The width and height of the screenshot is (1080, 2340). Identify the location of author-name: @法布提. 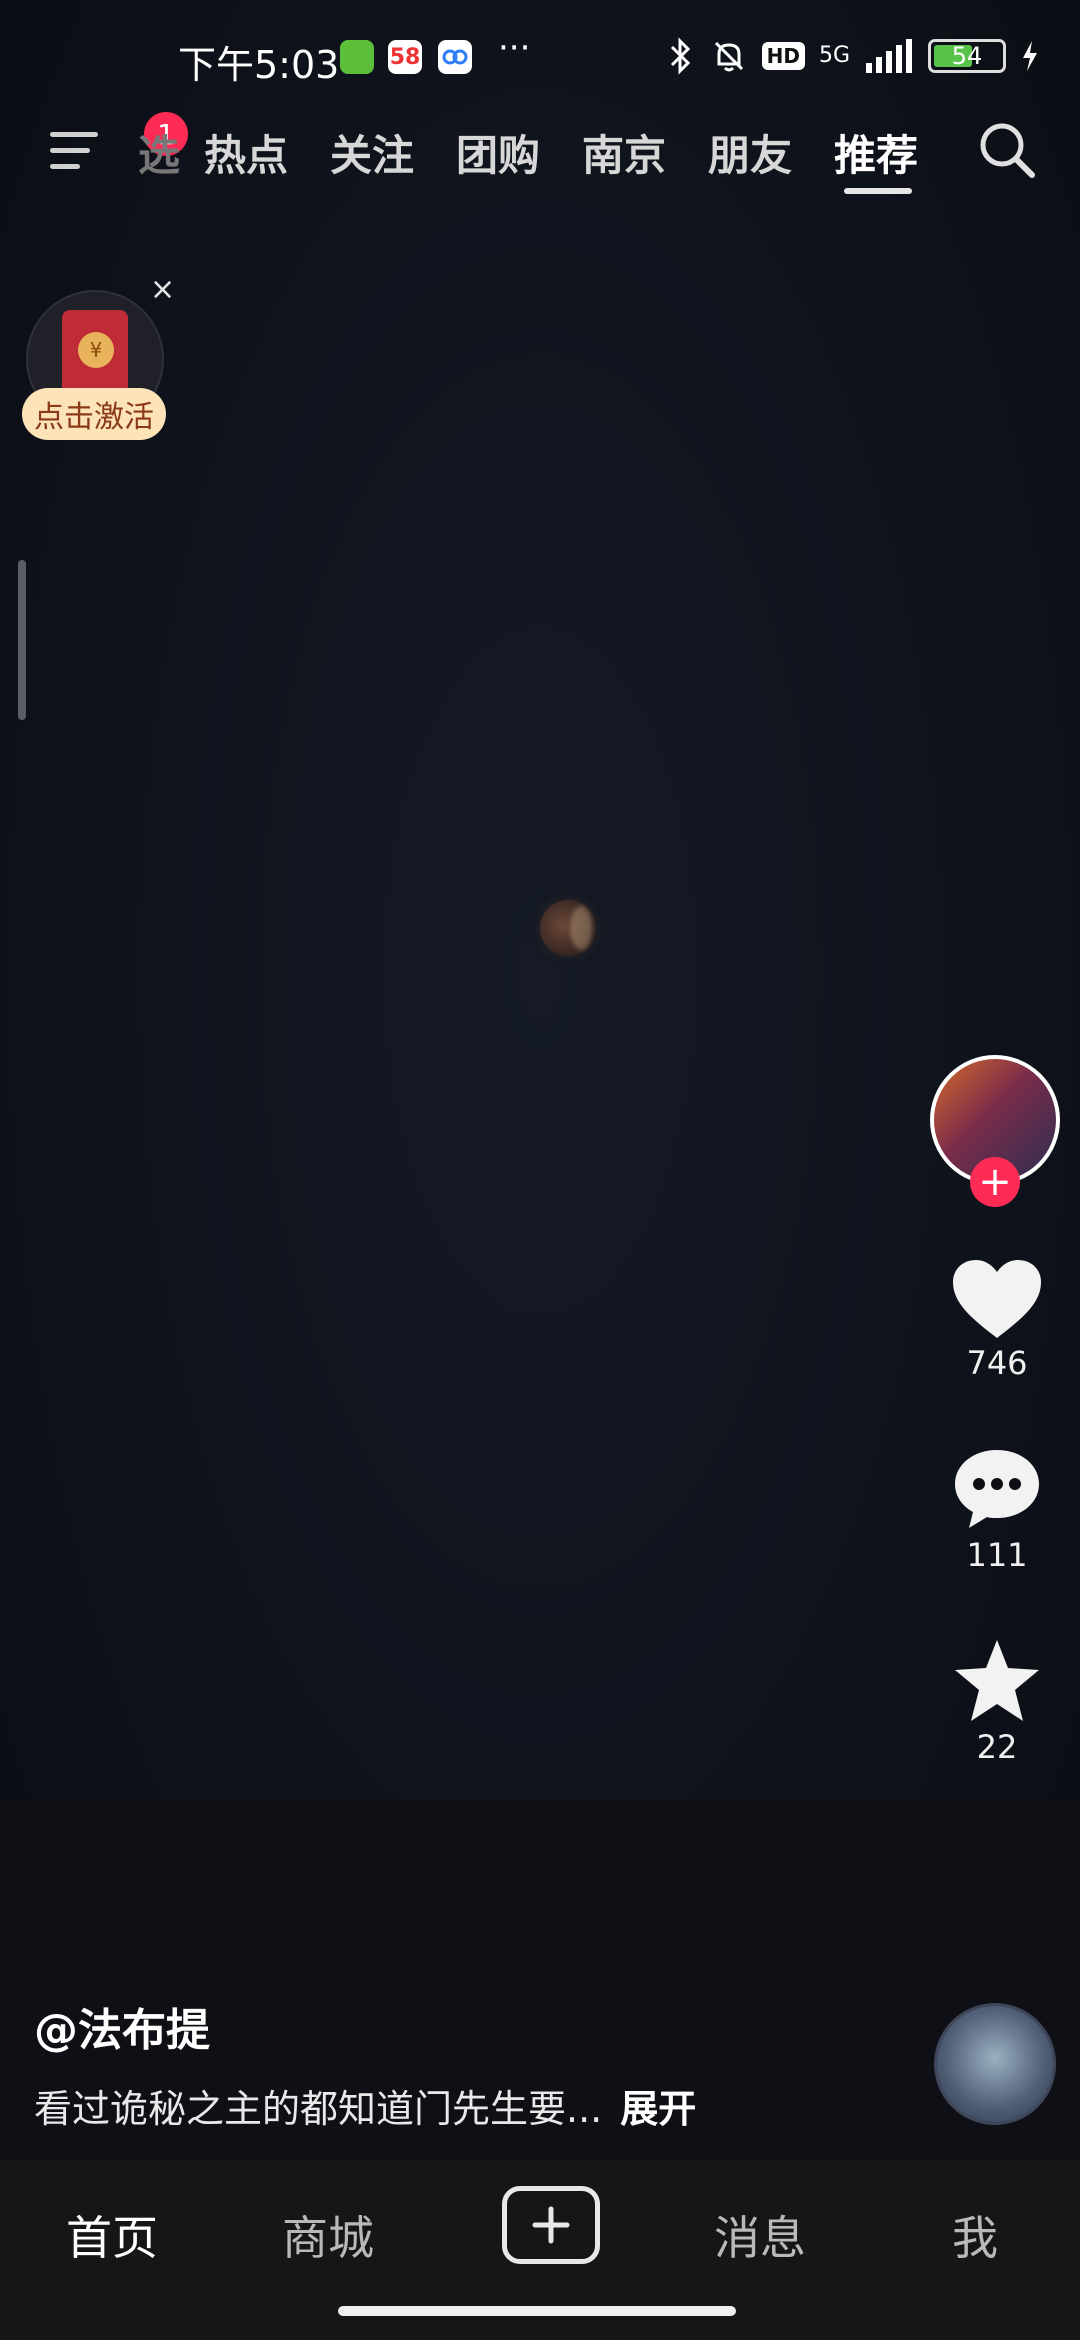
(122, 2026).